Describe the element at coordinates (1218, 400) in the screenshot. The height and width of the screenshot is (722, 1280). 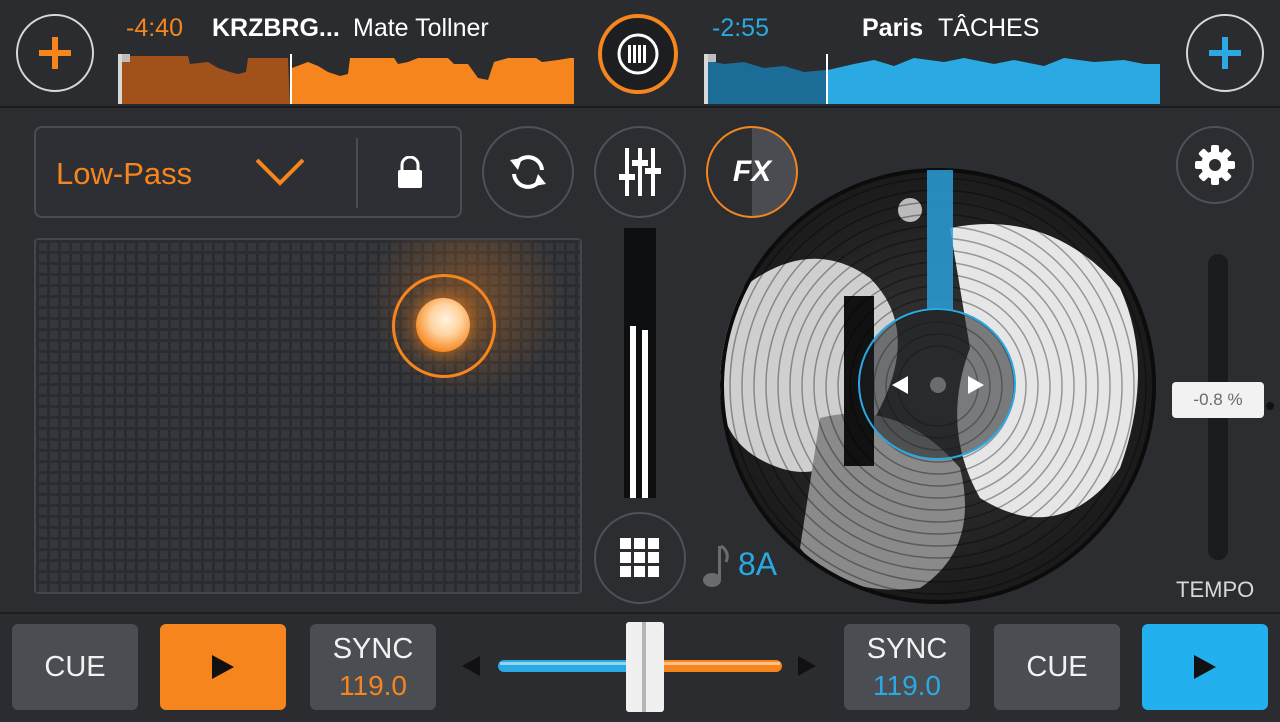
I see `tempo-readout: -0.8 %` at that location.